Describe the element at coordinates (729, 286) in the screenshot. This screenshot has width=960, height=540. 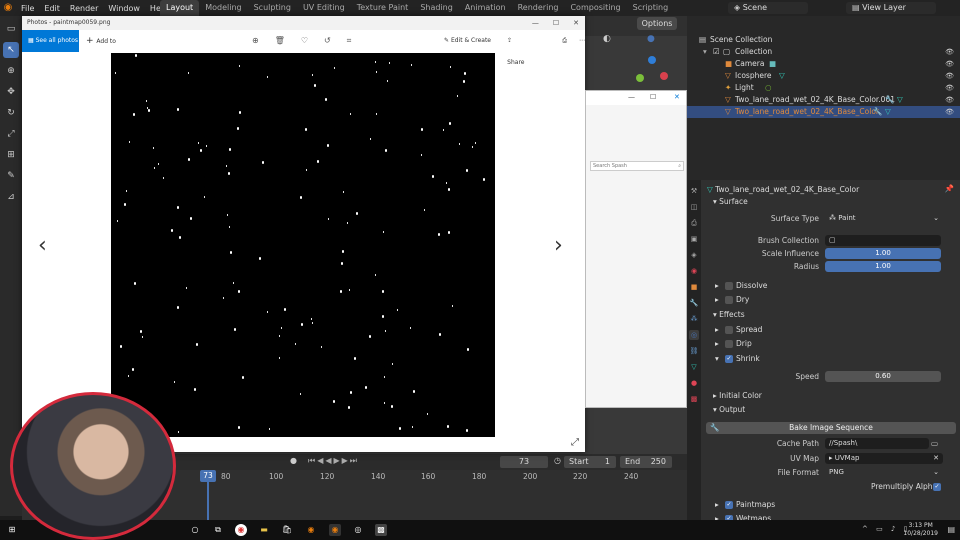
I see `dissolve-checkbox` at that location.